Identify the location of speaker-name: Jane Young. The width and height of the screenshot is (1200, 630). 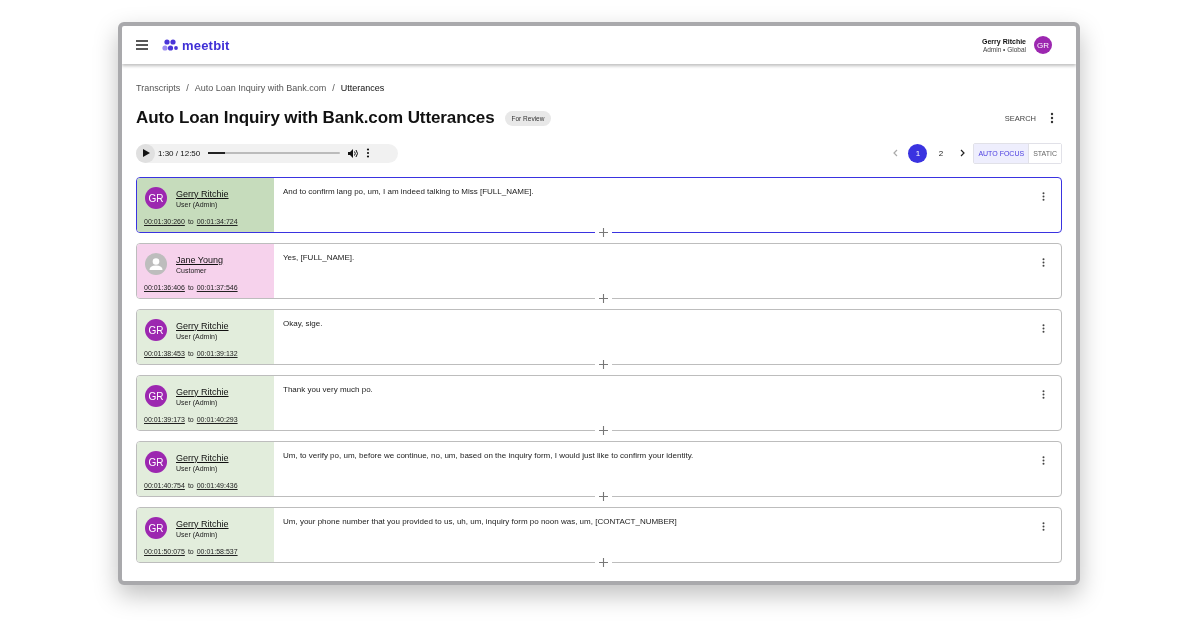
(200, 259).